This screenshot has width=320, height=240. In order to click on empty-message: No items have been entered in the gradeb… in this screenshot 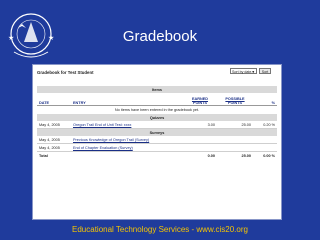, I will do `click(157, 110)`.